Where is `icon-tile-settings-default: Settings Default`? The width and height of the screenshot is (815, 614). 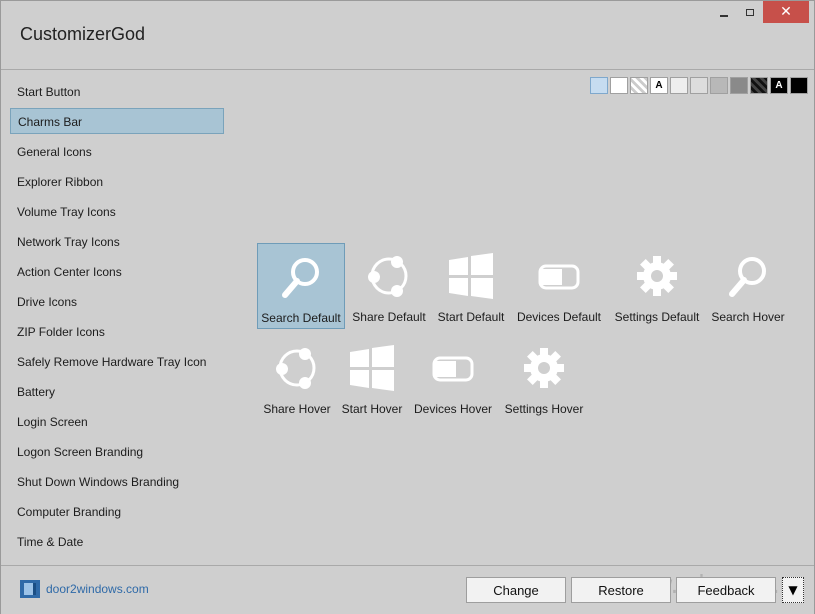 icon-tile-settings-default: Settings Default is located at coordinates (657, 286).